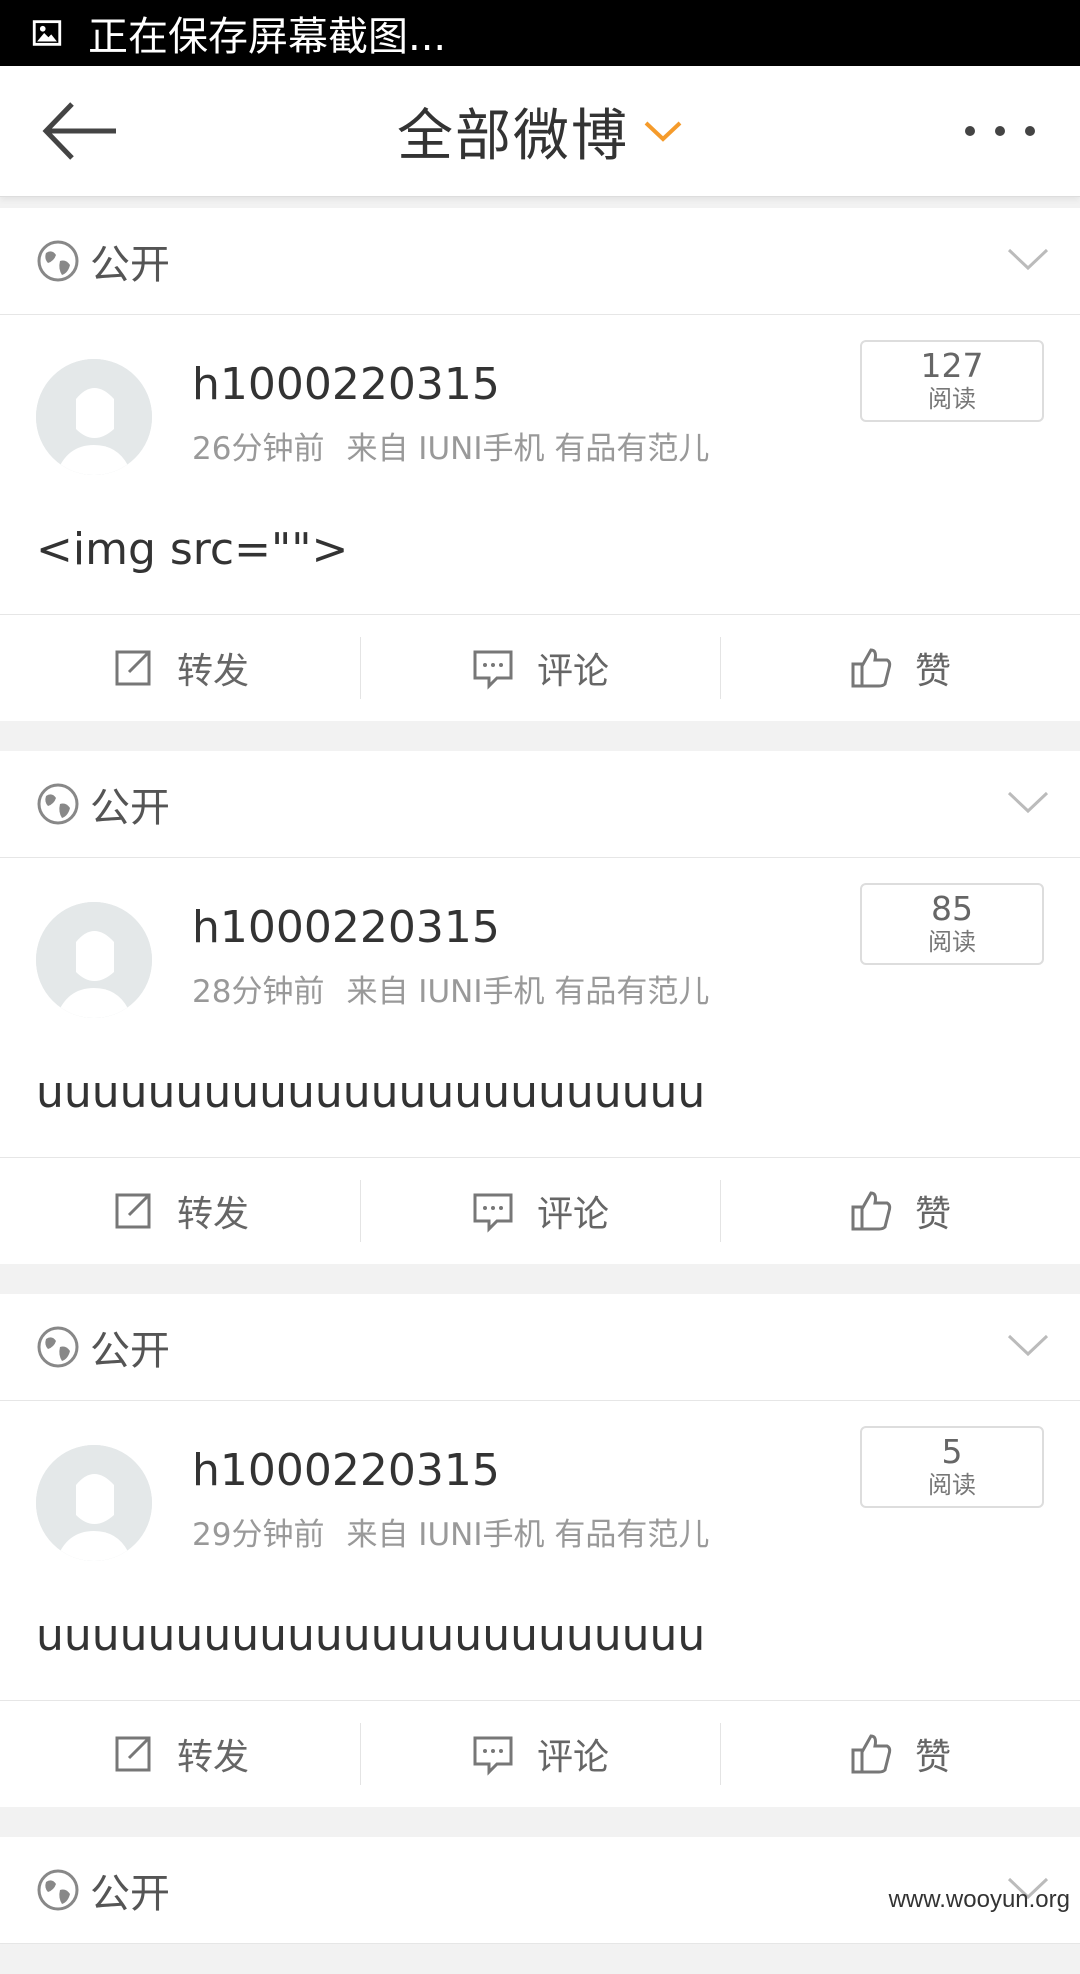 This screenshot has width=1080, height=1974. What do you see at coordinates (952, 908) in the screenshot?
I see `read-count: 85` at bounding box center [952, 908].